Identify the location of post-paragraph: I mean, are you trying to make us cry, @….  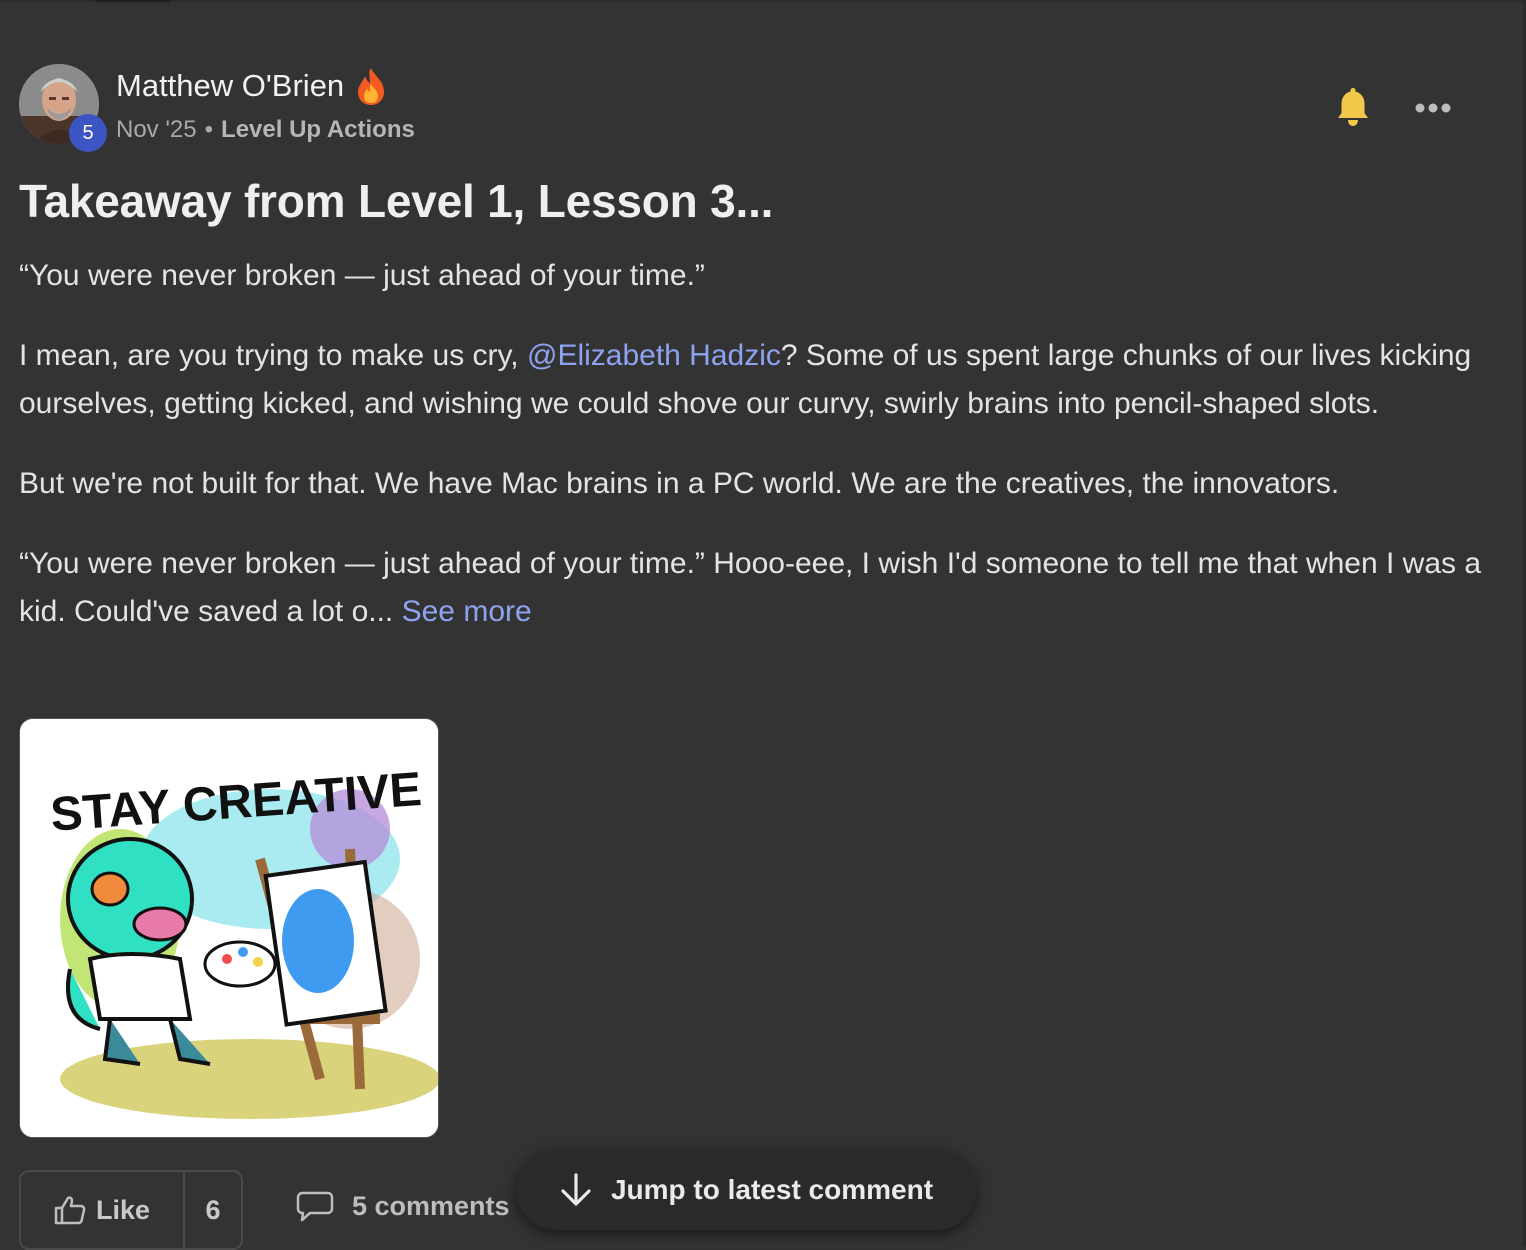
(754, 380).